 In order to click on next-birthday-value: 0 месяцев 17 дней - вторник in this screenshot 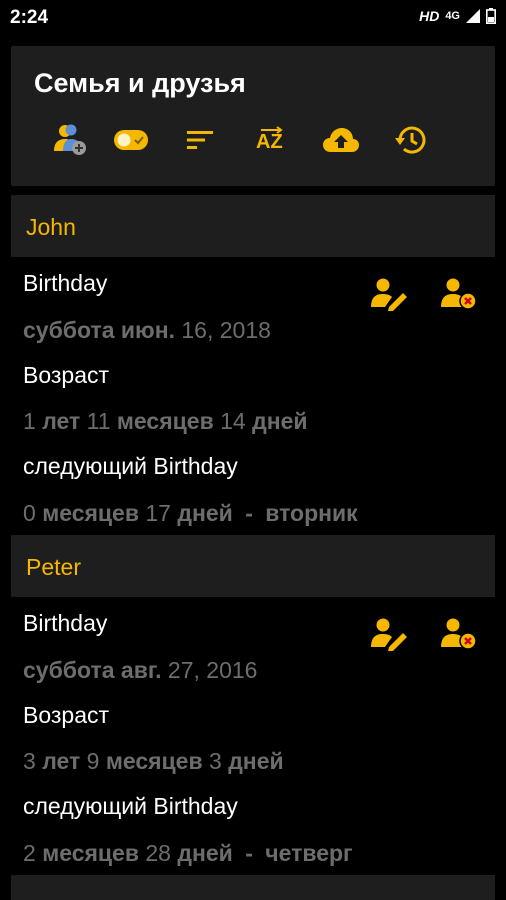, I will do `click(190, 513)`.